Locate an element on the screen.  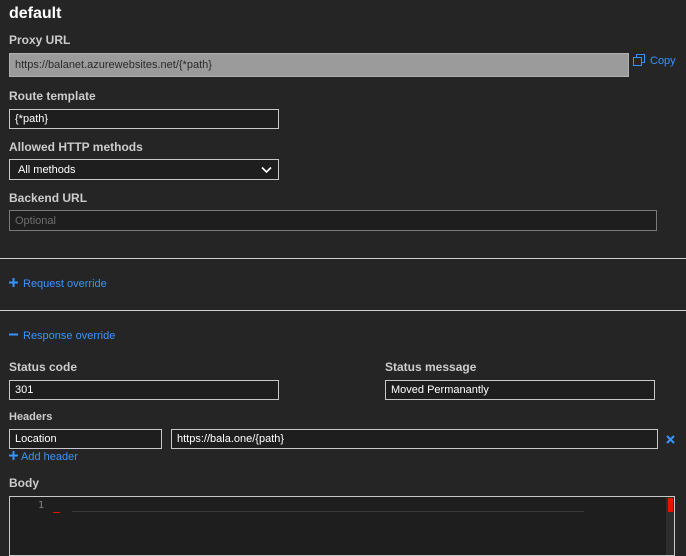
request-override-toggle: Request override is located at coordinates (58, 284).